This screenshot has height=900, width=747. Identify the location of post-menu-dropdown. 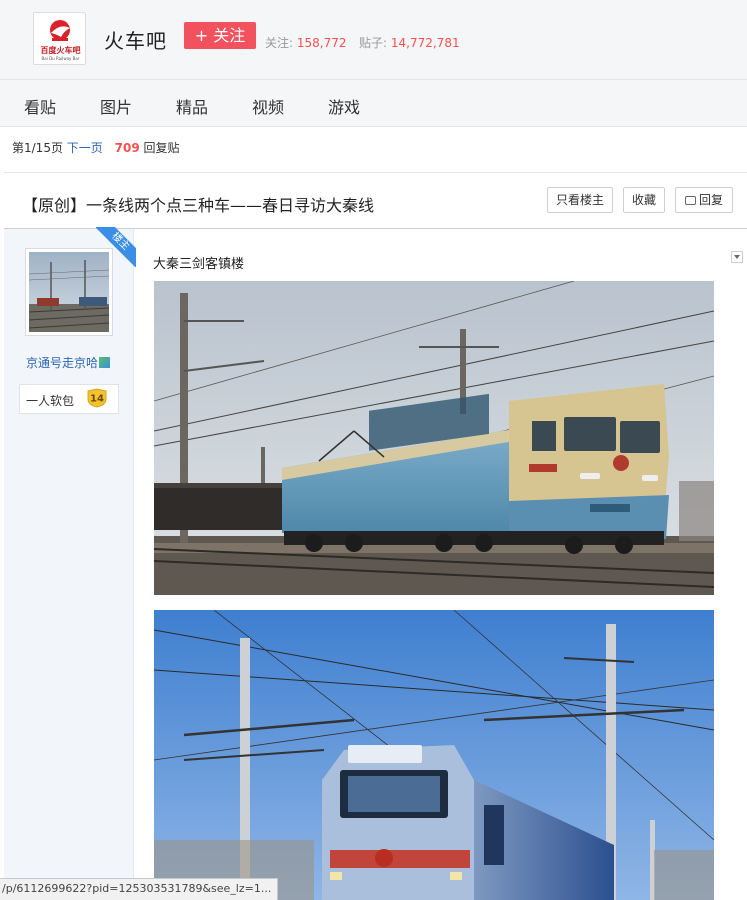
(737, 257).